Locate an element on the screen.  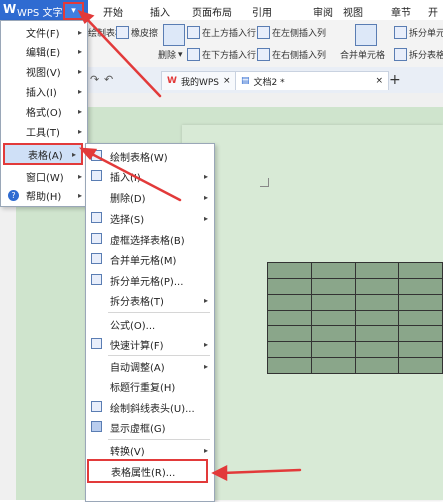
eraser-button: 橡皮擦 is located at coordinates (137, 32).